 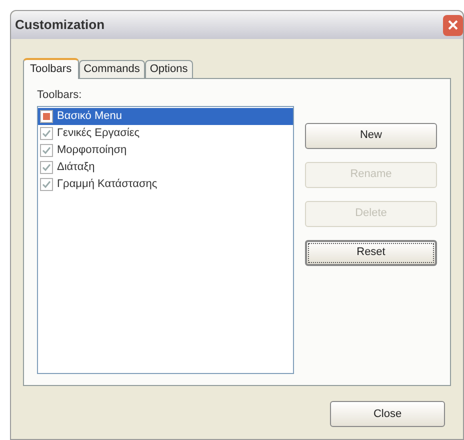 What do you see at coordinates (165, 133) in the screenshot?
I see `list-item: Γενικές Εργασίες` at bounding box center [165, 133].